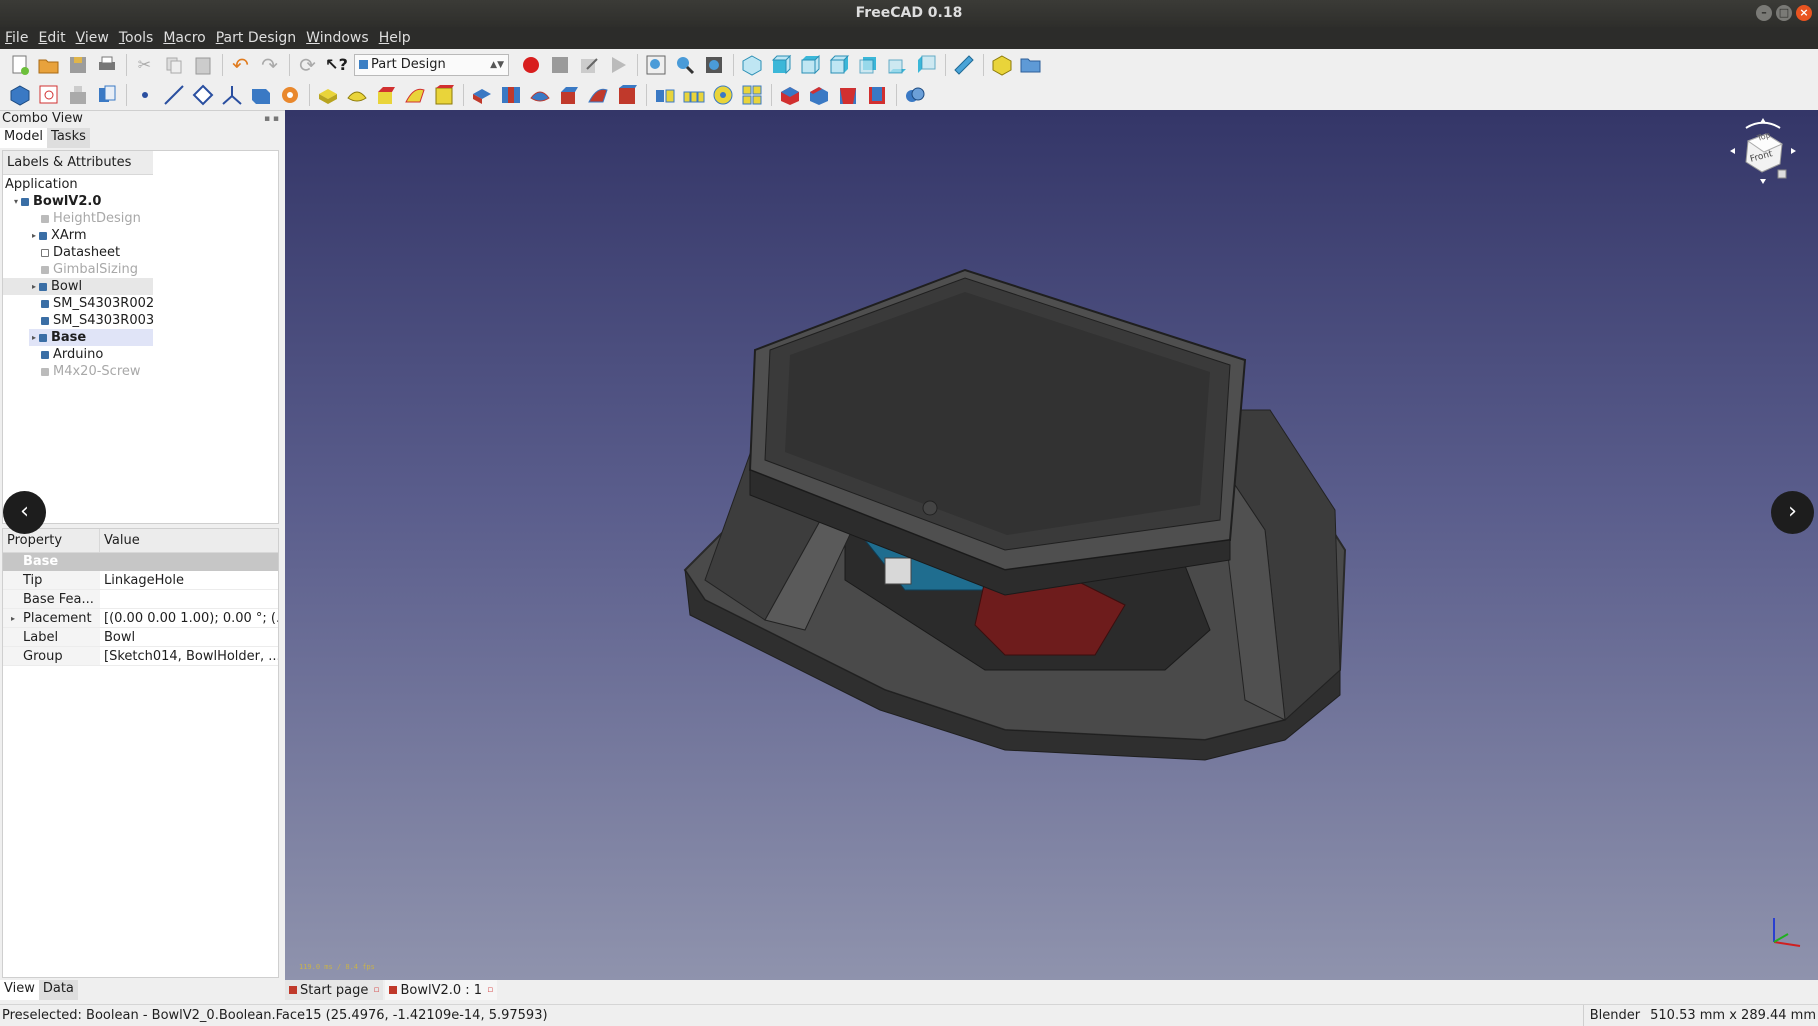  I want to click on tree-item: ▸ XArm, so click(58, 235).